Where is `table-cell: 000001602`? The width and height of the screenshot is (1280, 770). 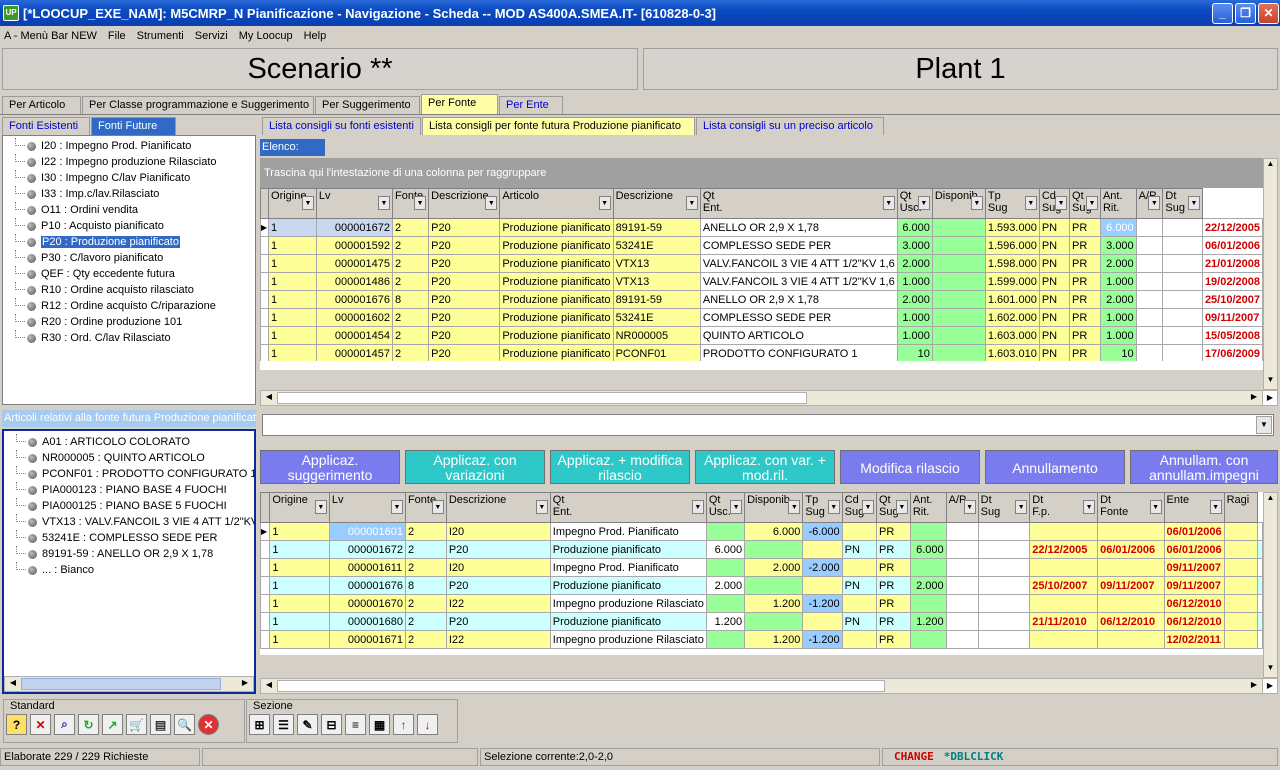
table-cell: 000001602 is located at coordinates (354, 317).